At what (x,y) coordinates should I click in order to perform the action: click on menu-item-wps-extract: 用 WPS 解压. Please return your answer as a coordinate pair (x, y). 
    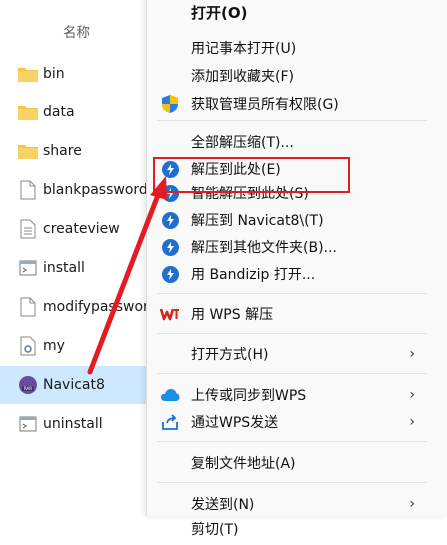
    Looking at the image, I should click on (292, 314).